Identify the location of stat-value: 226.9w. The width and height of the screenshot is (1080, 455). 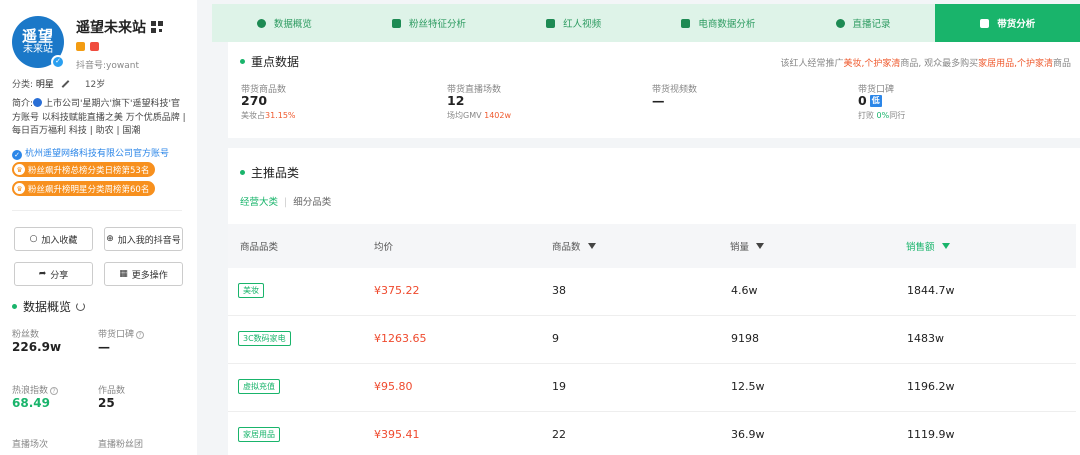
(37, 347).